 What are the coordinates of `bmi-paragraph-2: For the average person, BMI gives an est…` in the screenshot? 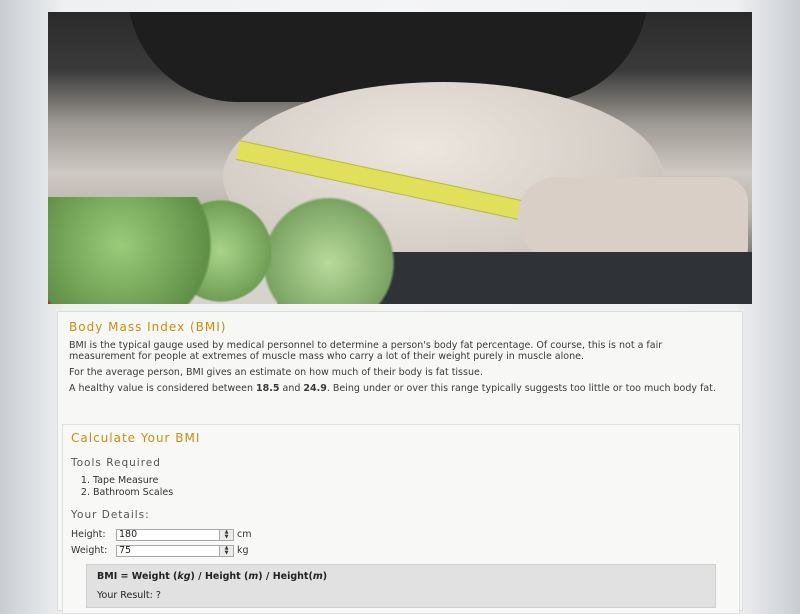 It's located at (276, 372).